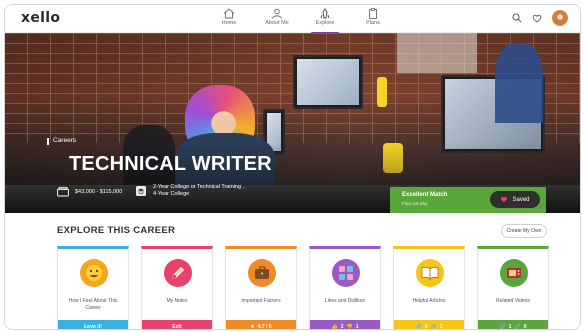  Describe the element at coordinates (504, 199) in the screenshot. I see `heart-filled-icon` at that location.